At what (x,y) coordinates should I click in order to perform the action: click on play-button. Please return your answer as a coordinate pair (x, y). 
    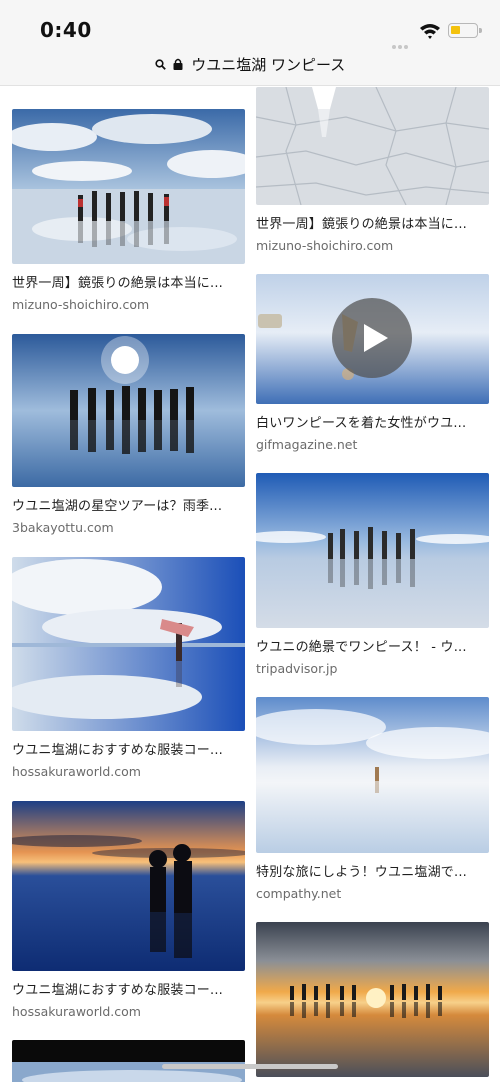
    Looking at the image, I should click on (372, 338).